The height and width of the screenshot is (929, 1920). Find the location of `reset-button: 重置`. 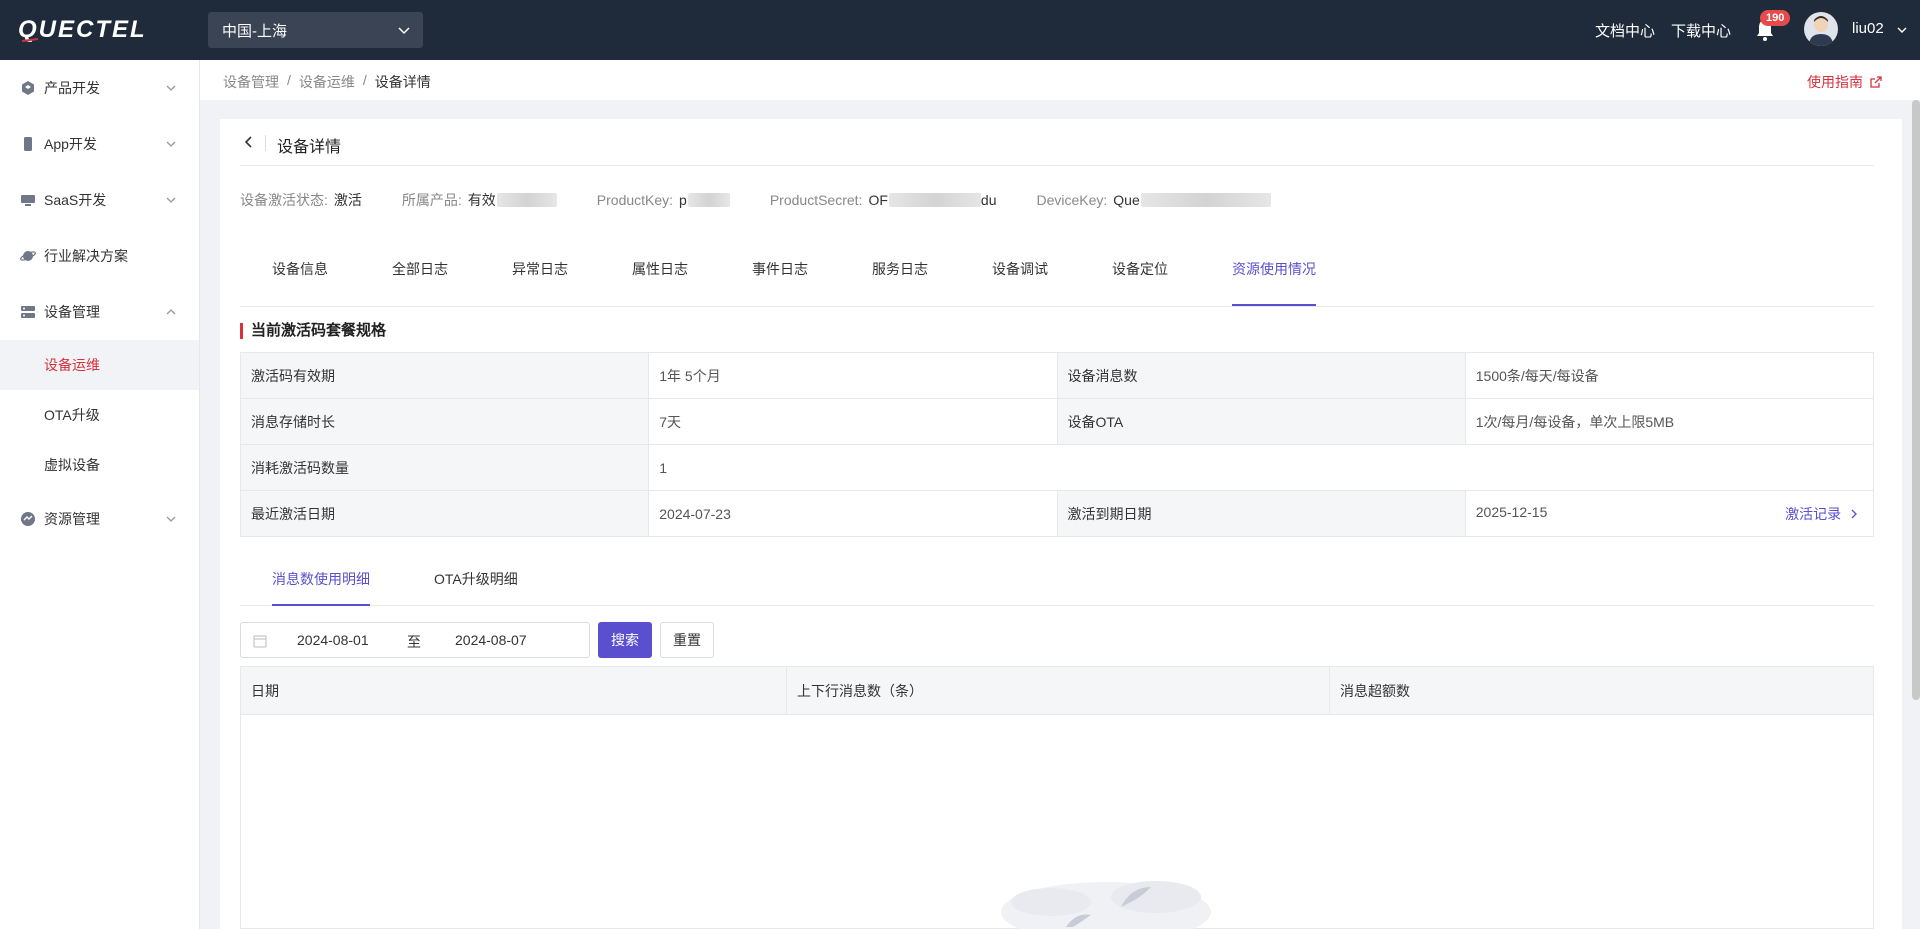

reset-button: 重置 is located at coordinates (687, 640).